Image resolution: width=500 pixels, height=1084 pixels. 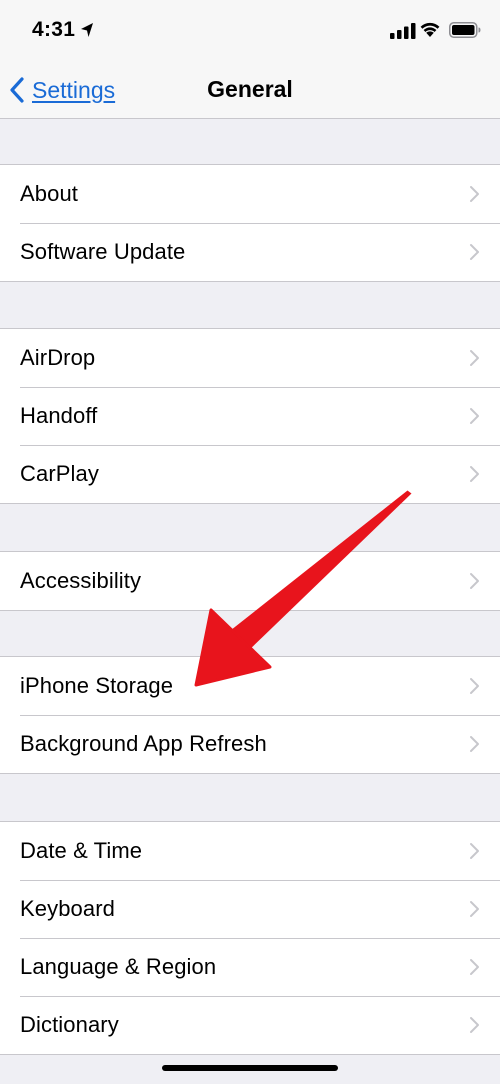 I want to click on cellular-signal-icon, so click(x=403, y=31).